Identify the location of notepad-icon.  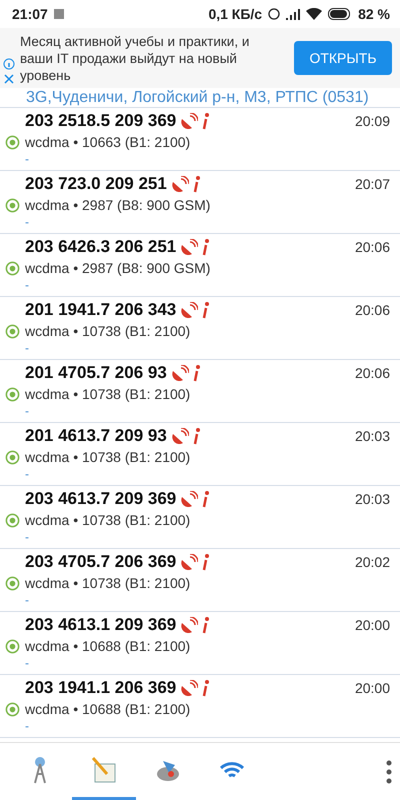
(104, 770).